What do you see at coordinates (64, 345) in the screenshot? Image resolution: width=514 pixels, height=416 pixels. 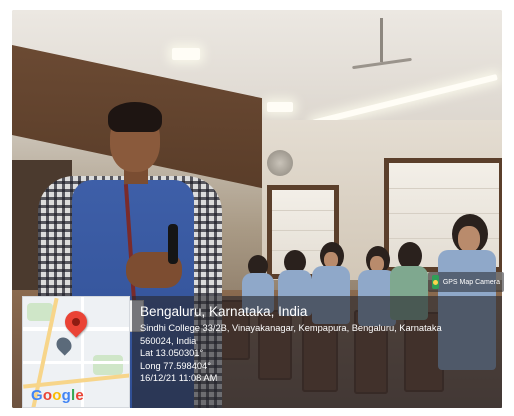 I see `map-locator-icon` at bounding box center [64, 345].